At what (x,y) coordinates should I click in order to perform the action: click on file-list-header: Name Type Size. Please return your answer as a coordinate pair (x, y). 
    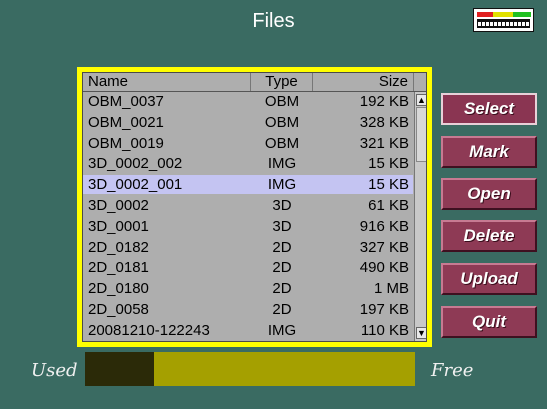
    Looking at the image, I should click on (254, 82).